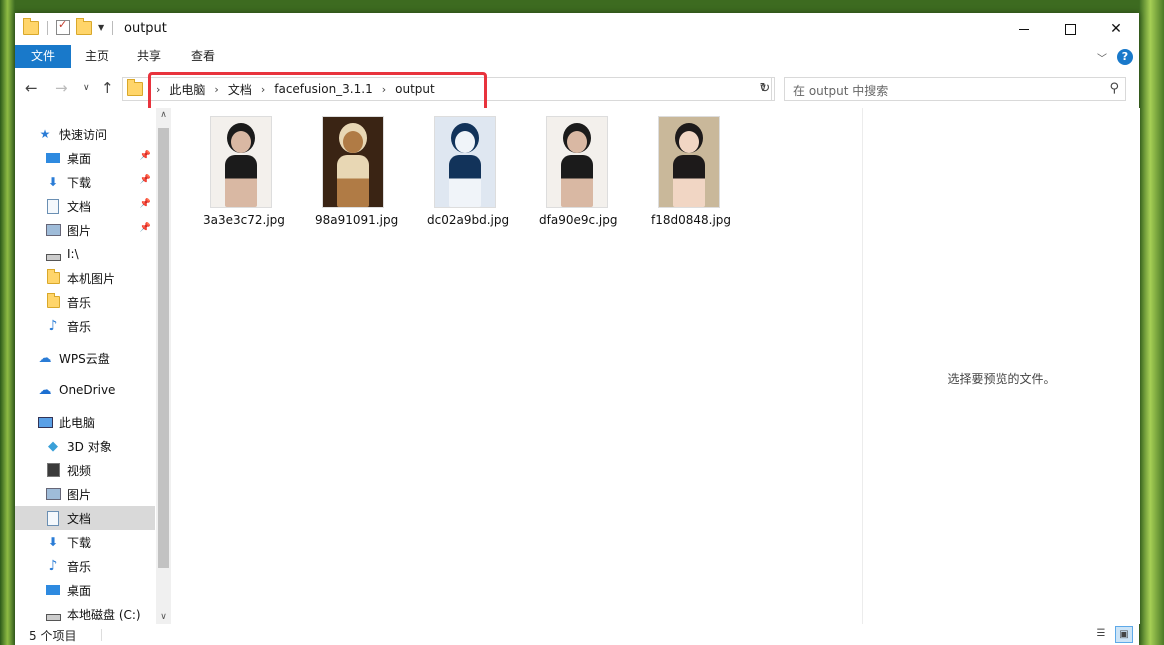 Image resolution: width=1164 pixels, height=645 pixels. I want to click on nav-downloads-pinned: ⬇ 下载 📌, so click(100, 182).